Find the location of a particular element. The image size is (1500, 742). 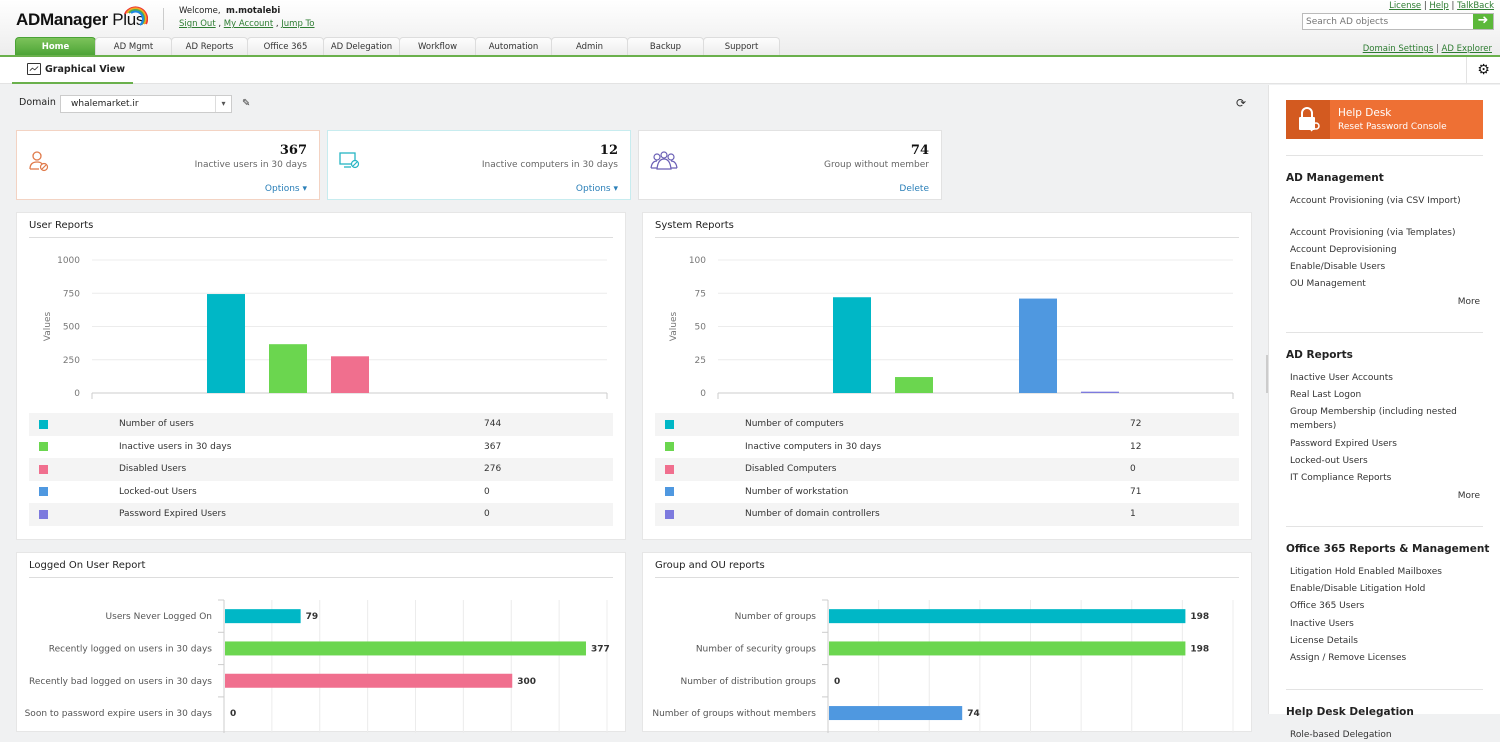

tab-automation: Automation is located at coordinates (513, 46).